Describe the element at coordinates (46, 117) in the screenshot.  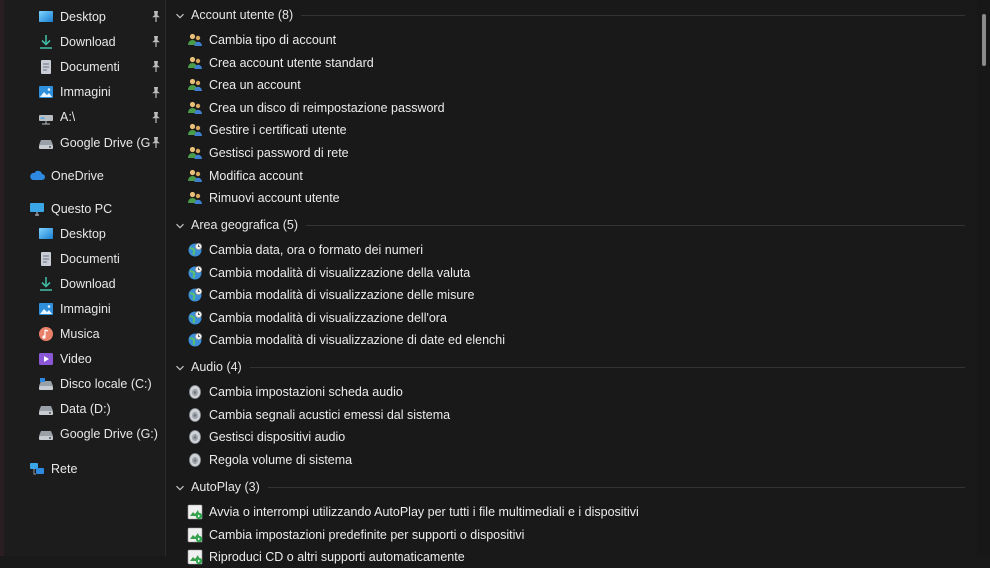
I see `network-drive-icon` at that location.